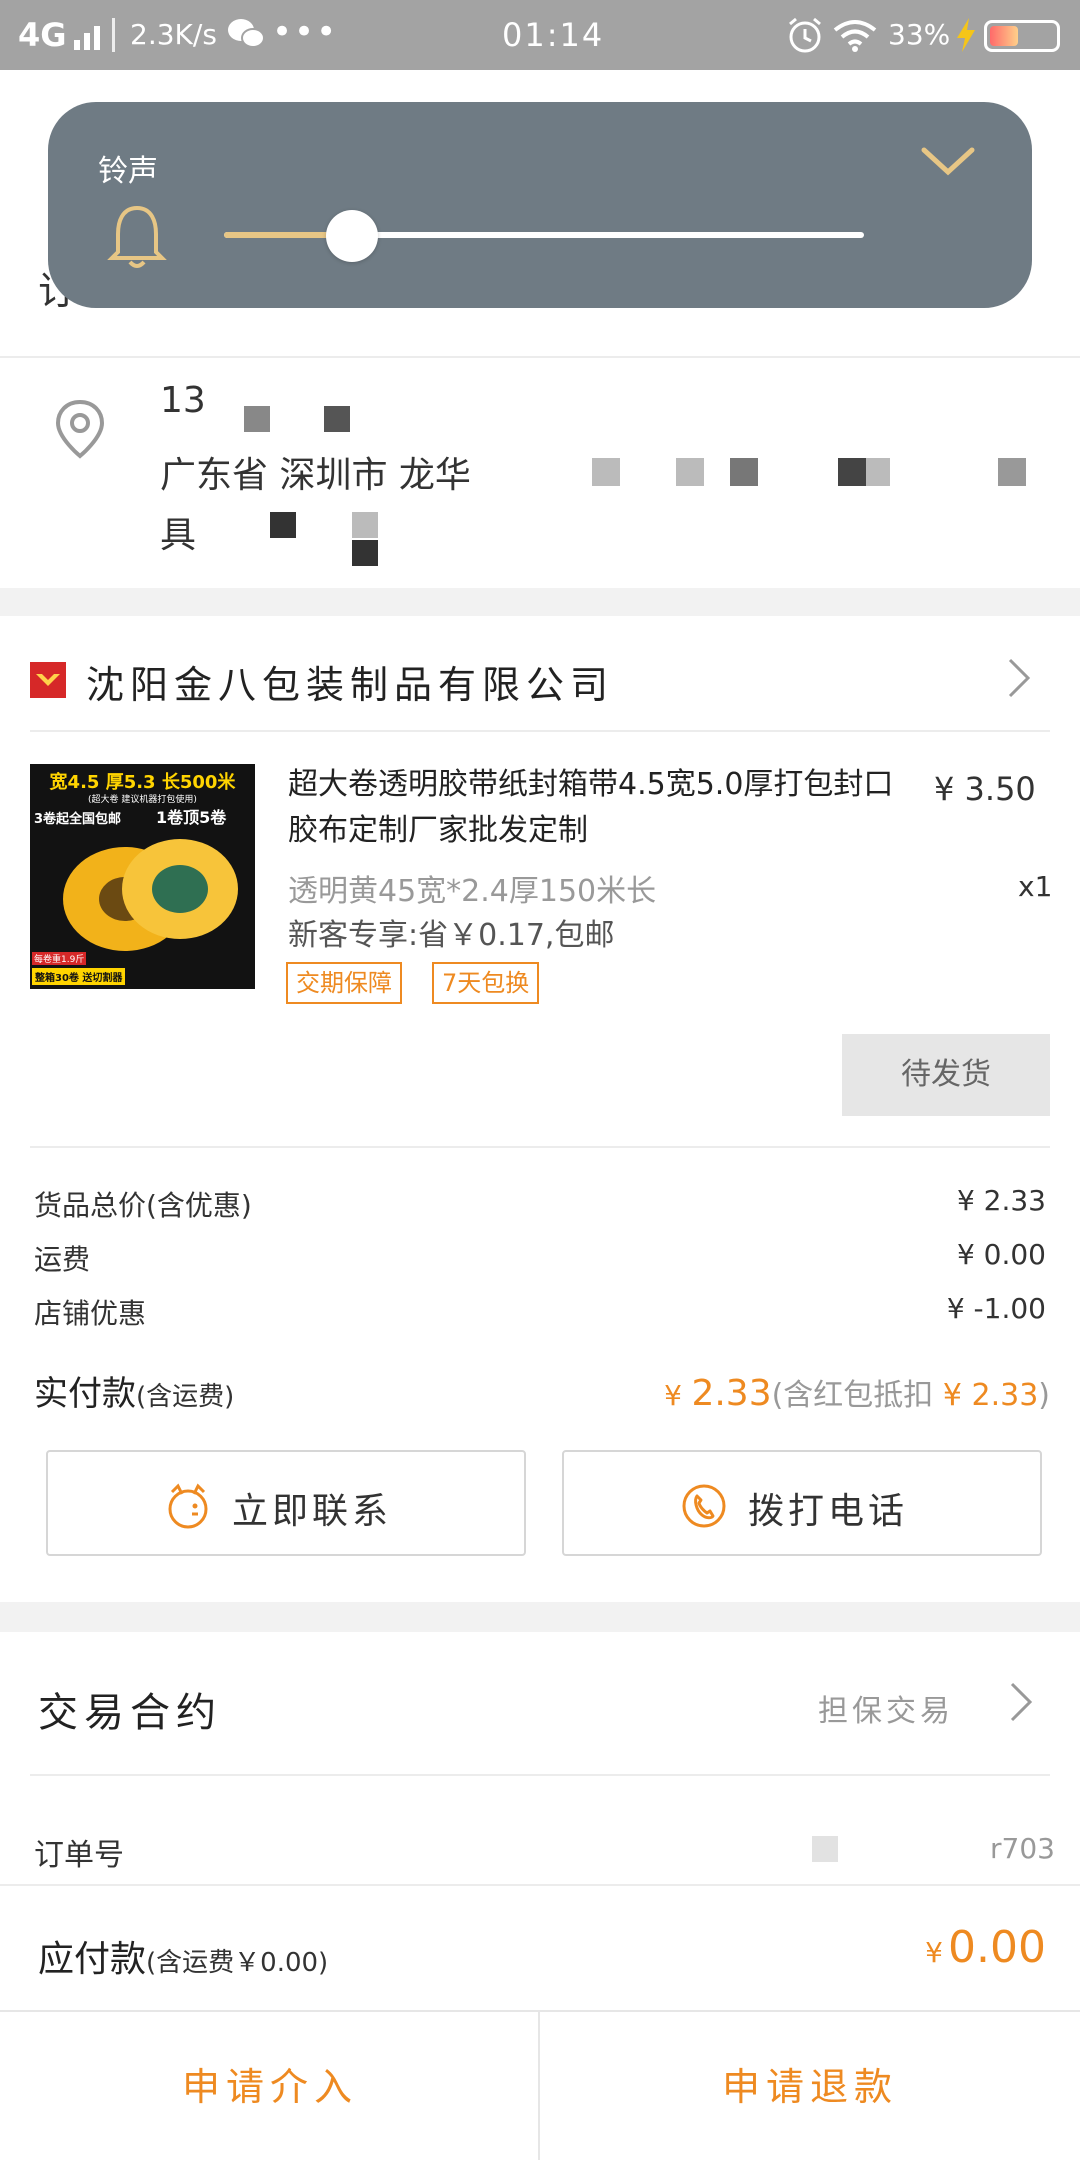 The width and height of the screenshot is (1080, 2160). I want to click on bell-icon, so click(137, 237).